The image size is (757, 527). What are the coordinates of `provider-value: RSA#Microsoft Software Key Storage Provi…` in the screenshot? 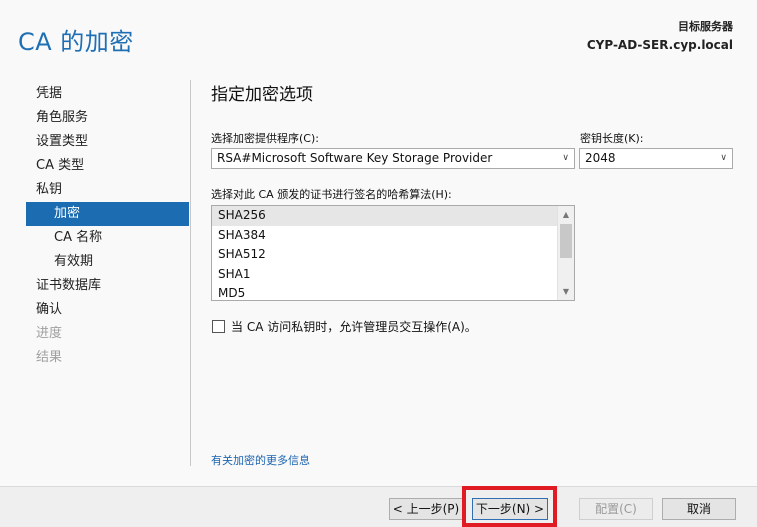 It's located at (355, 158).